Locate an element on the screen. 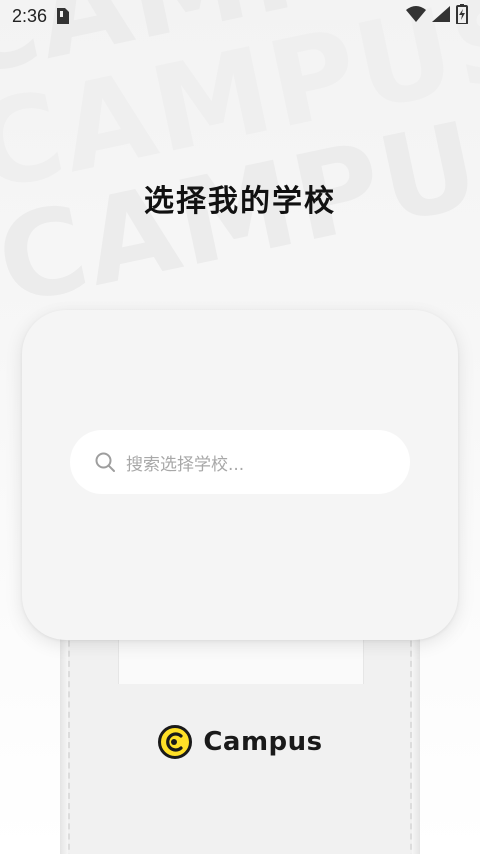 This screenshot has width=480, height=854. brand: Campus is located at coordinates (240, 742).